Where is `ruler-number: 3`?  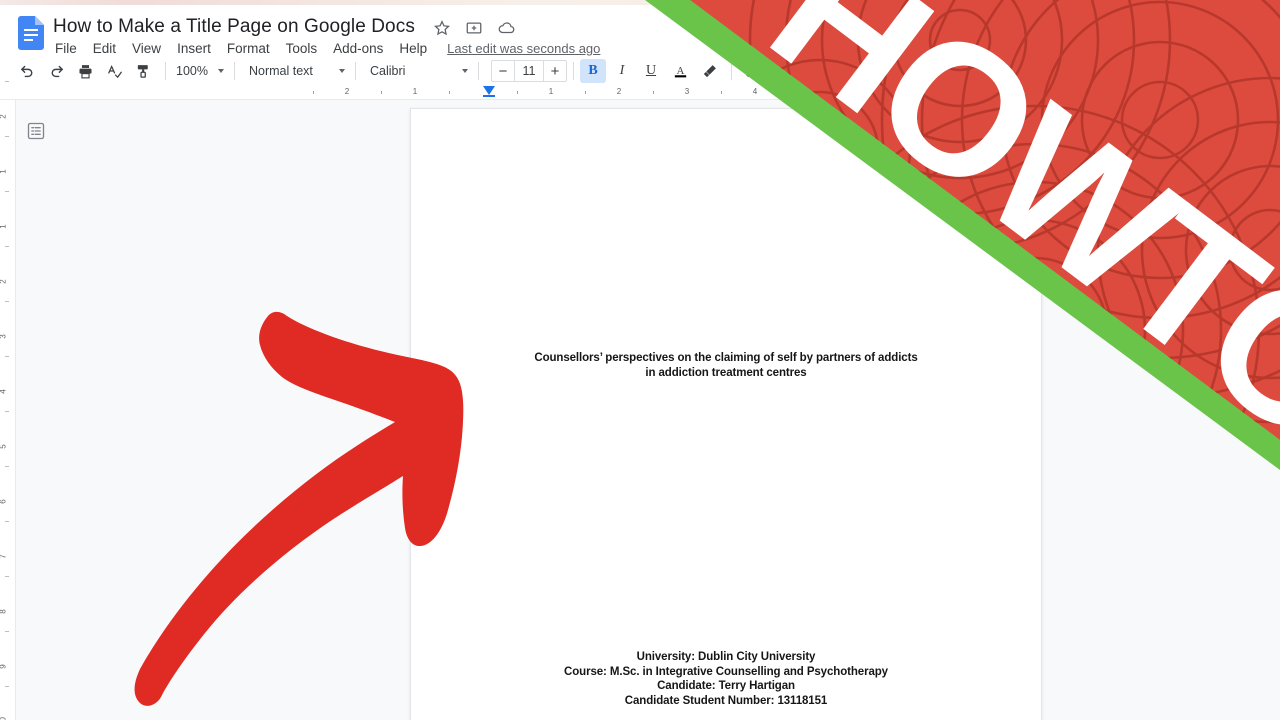
ruler-number: 3 is located at coordinates (4, 336).